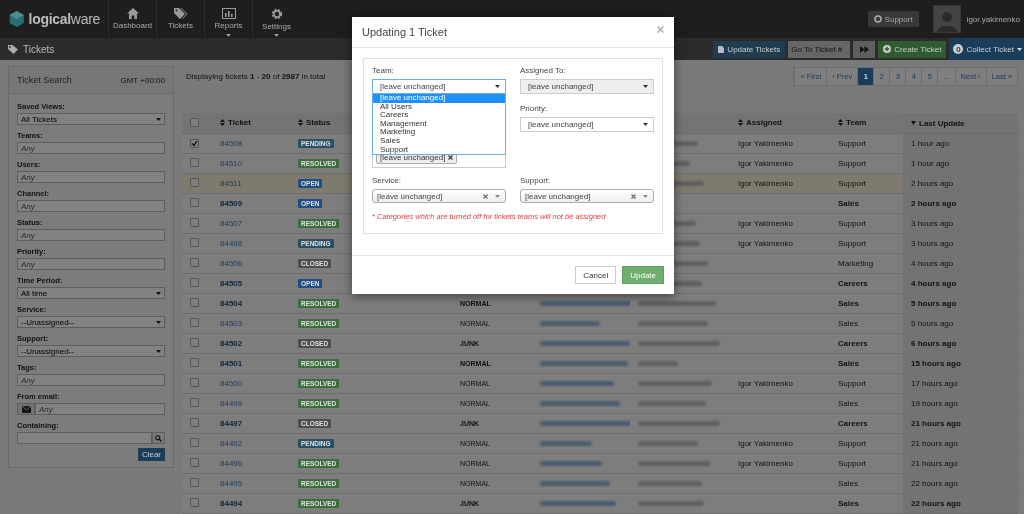  I want to click on ticket-link: 84501, so click(231, 363).